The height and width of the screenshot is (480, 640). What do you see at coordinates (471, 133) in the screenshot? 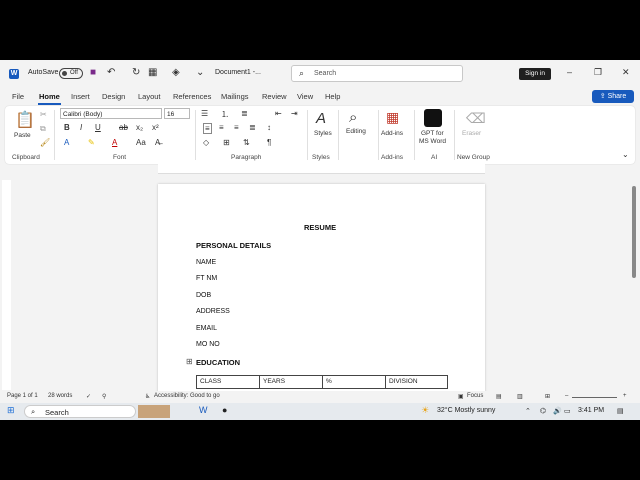
I see `eraser-button: Eraser` at bounding box center [471, 133].